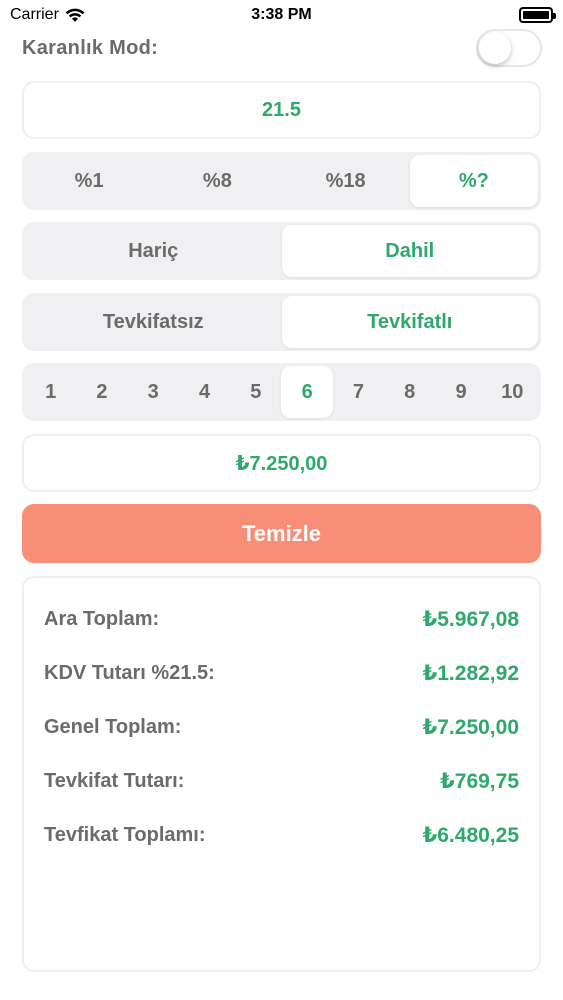  I want to click on battery-icon, so click(537, 15).